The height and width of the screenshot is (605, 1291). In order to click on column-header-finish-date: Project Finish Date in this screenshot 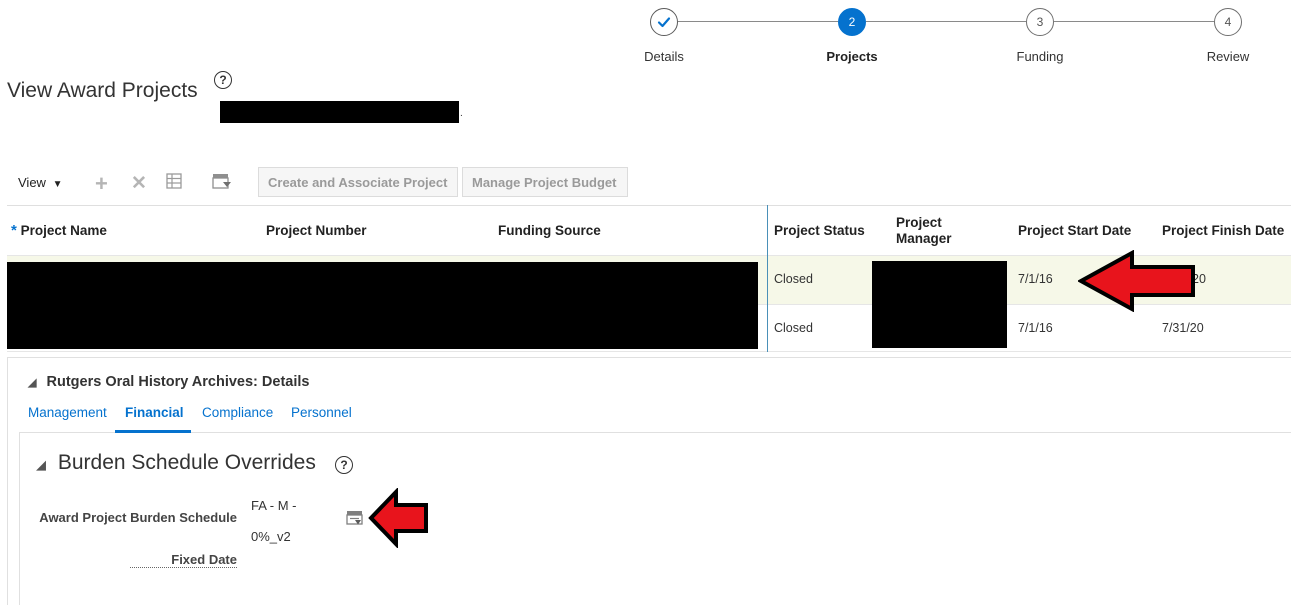, I will do `click(1223, 230)`.